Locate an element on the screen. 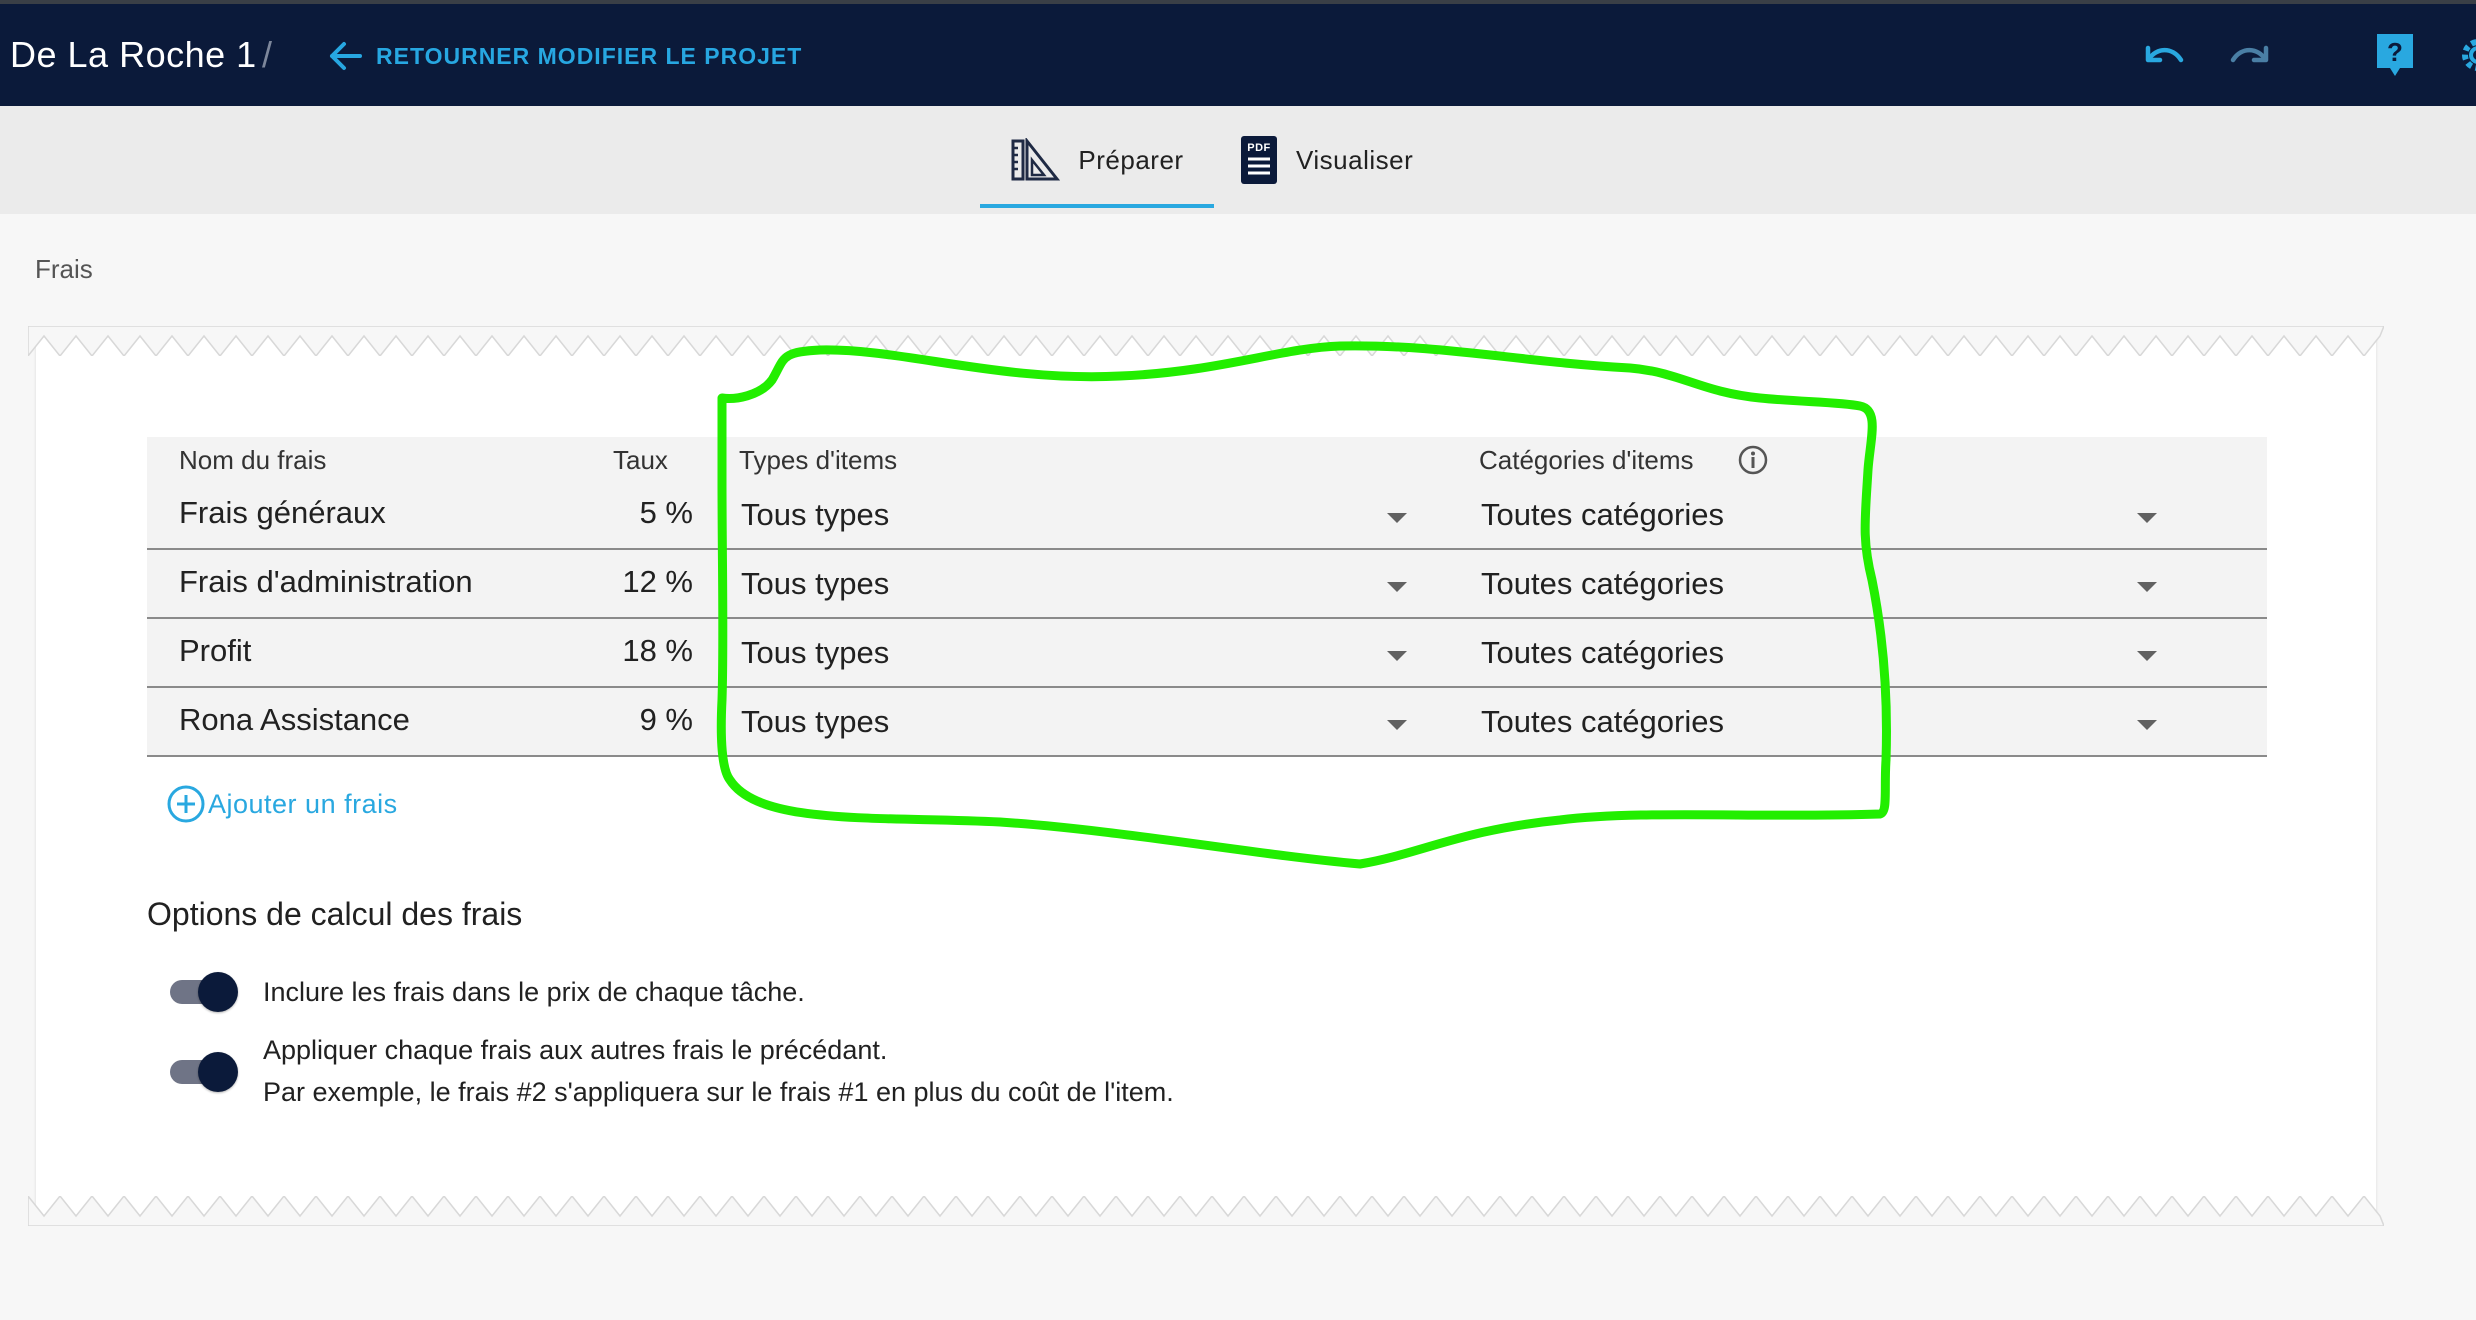  project-title: De La Roche 1 is located at coordinates (133, 54).